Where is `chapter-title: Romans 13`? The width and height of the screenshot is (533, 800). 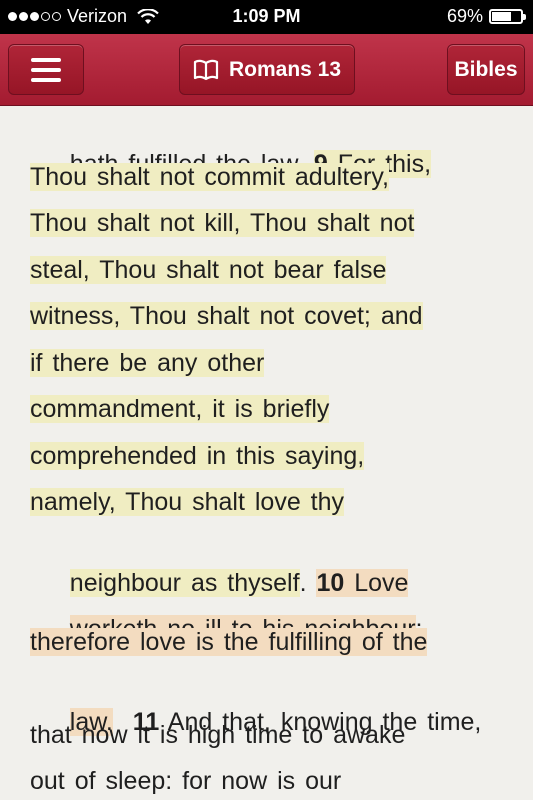 chapter-title: Romans 13 is located at coordinates (285, 69).